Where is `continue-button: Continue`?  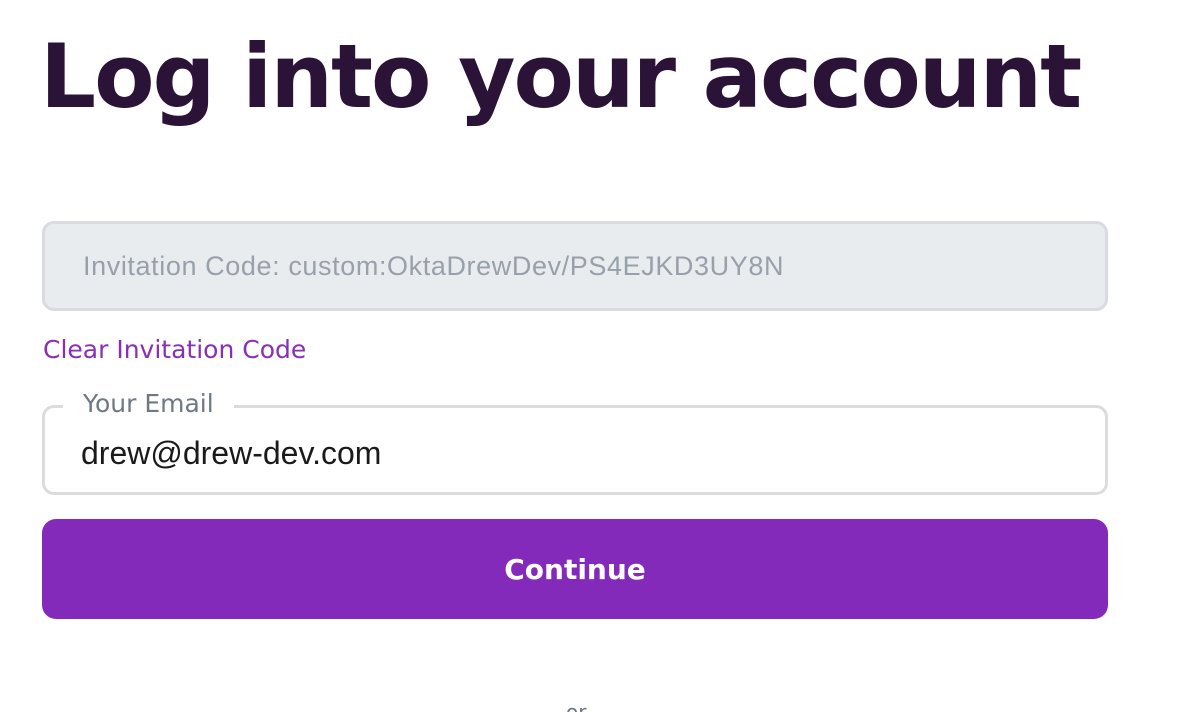
continue-button: Continue is located at coordinates (575, 569).